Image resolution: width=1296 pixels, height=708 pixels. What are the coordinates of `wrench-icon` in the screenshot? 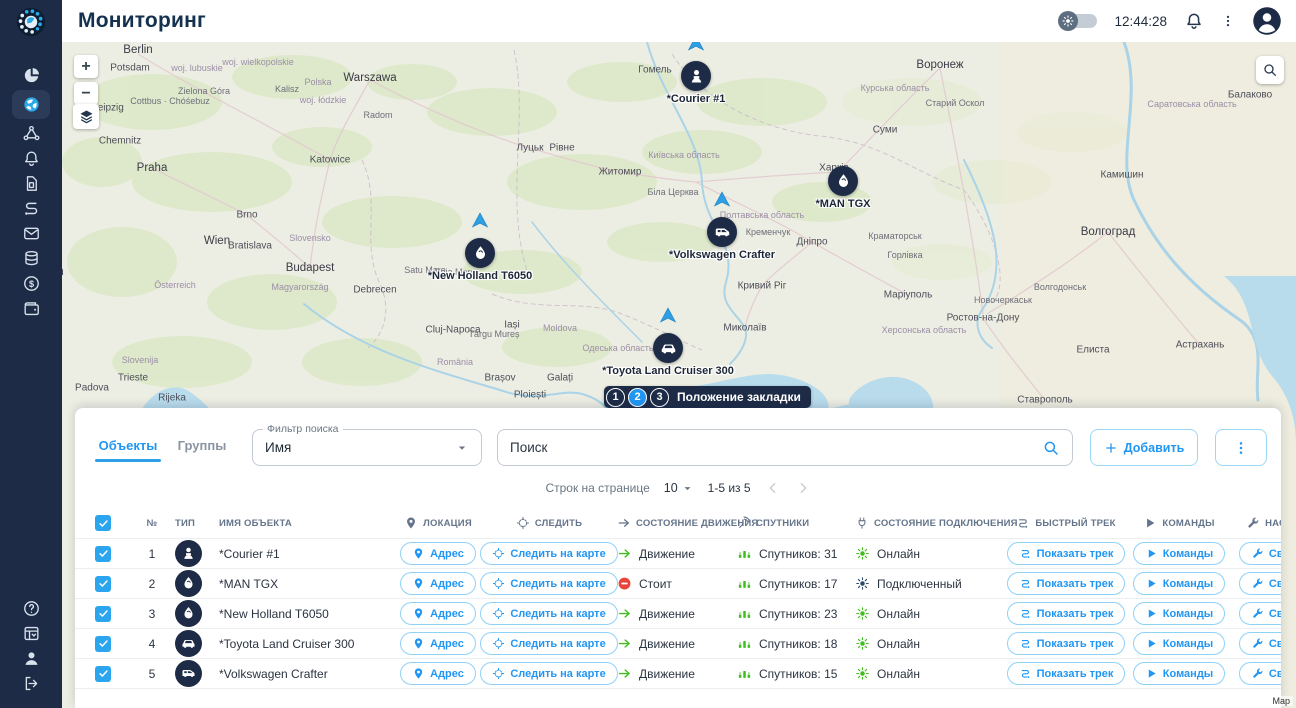 It's located at (1257, 673).